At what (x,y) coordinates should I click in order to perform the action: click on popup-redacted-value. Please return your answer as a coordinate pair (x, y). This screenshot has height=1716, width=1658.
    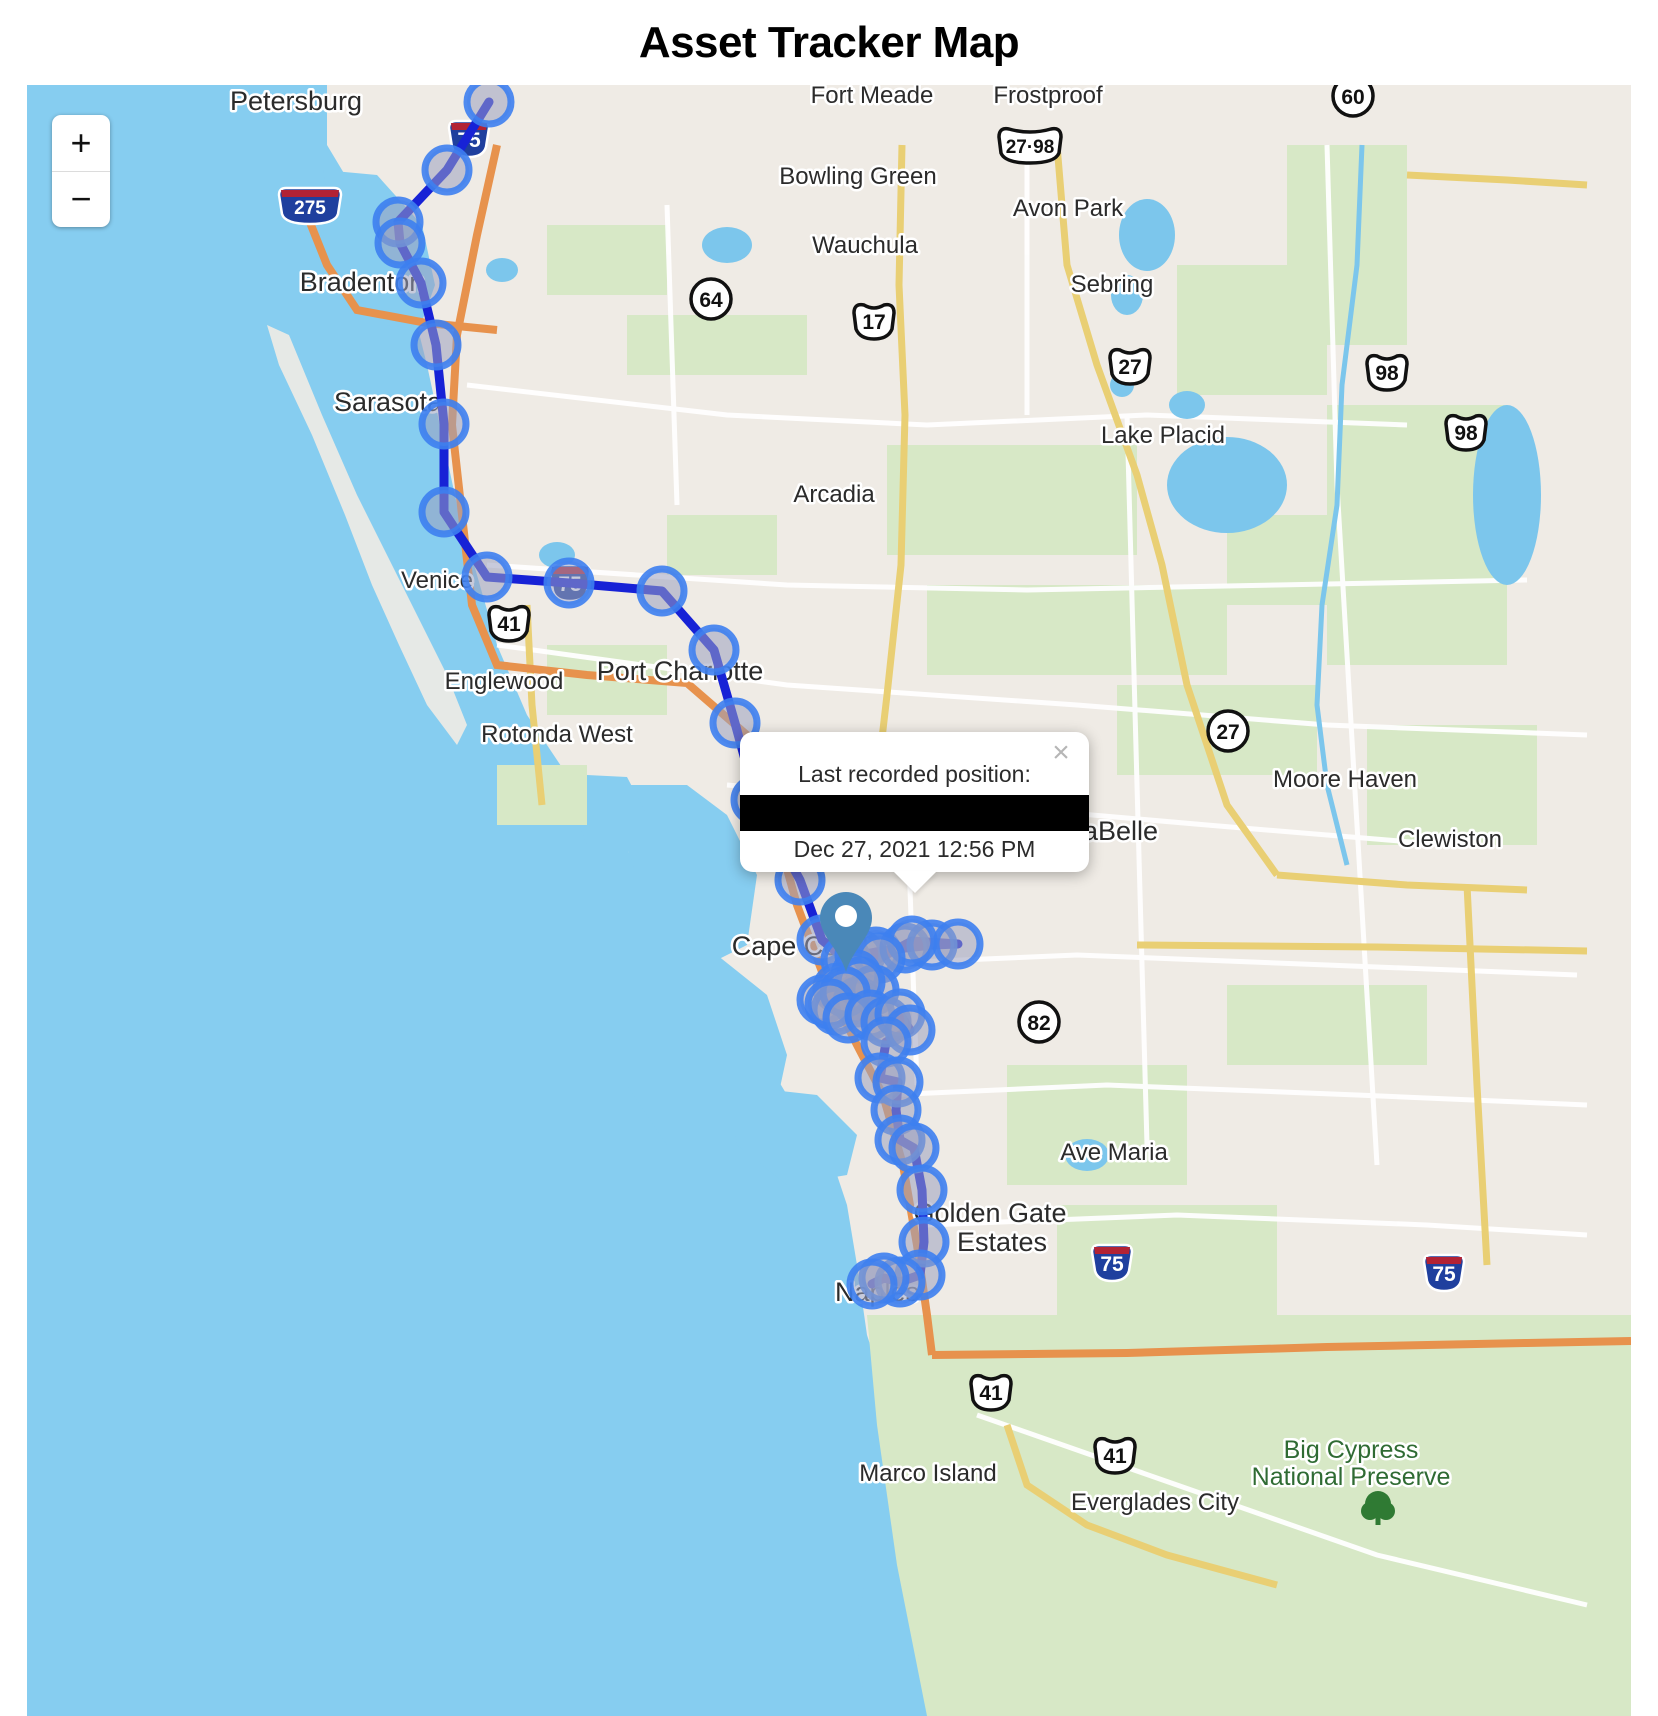
    Looking at the image, I should click on (914, 812).